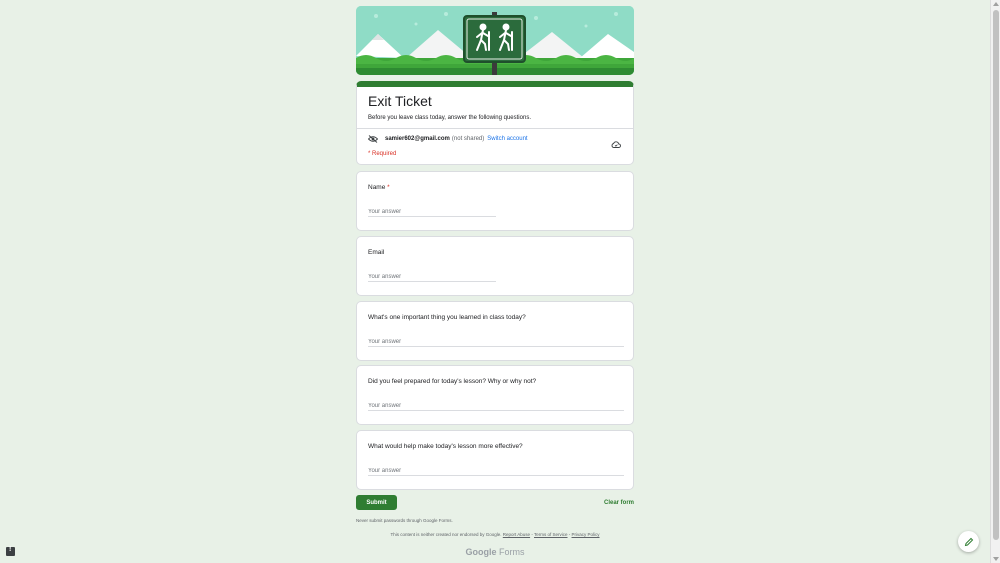 Image resolution: width=1000 pixels, height=563 pixels. What do you see at coordinates (496, 342) in the screenshot?
I see `learned-input` at bounding box center [496, 342].